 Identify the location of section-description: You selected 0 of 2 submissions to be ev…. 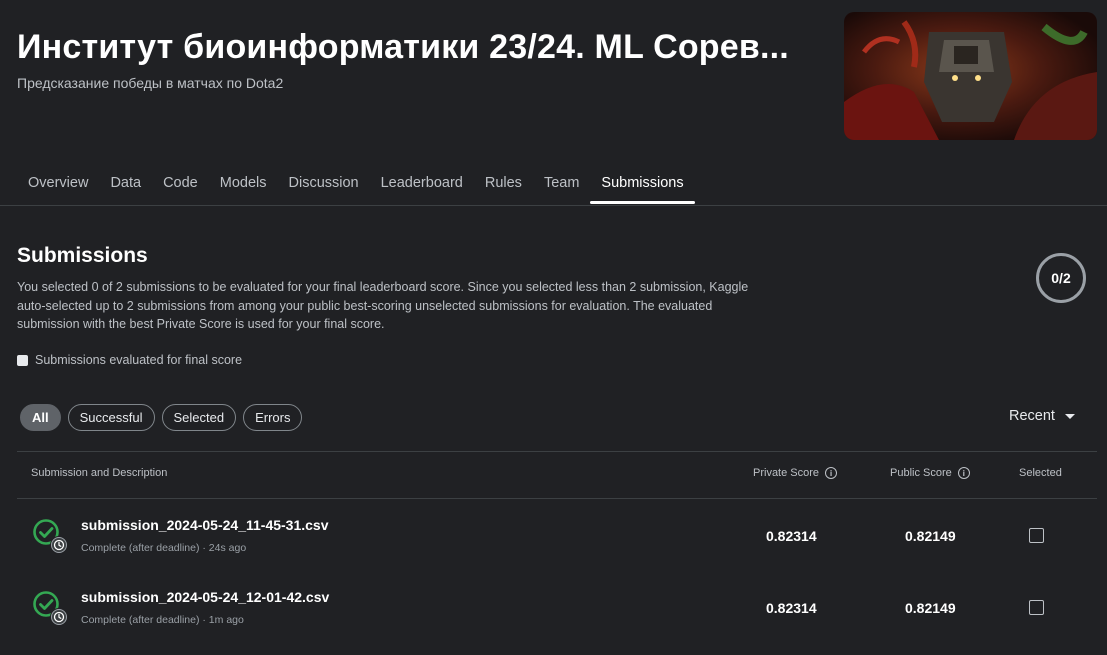
(383, 305).